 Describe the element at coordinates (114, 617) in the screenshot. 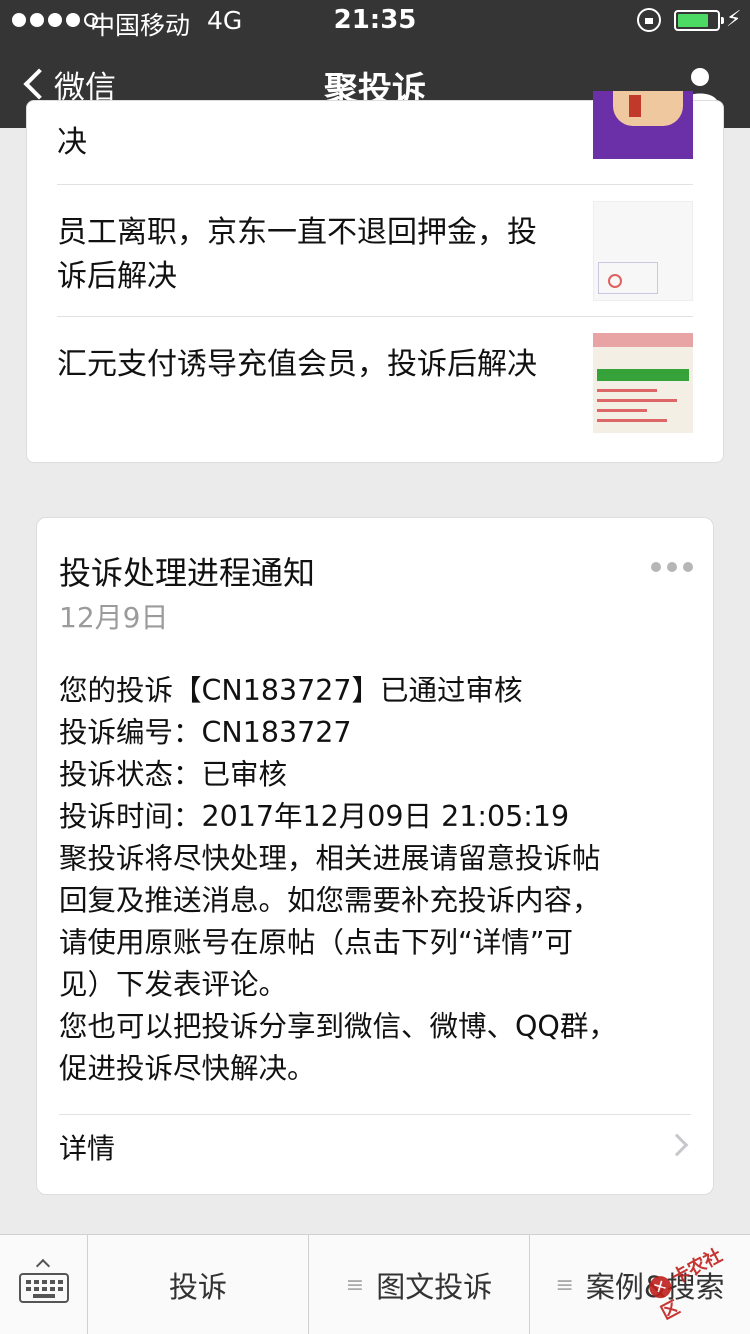

I see `notice-date: 12月9日` at that location.